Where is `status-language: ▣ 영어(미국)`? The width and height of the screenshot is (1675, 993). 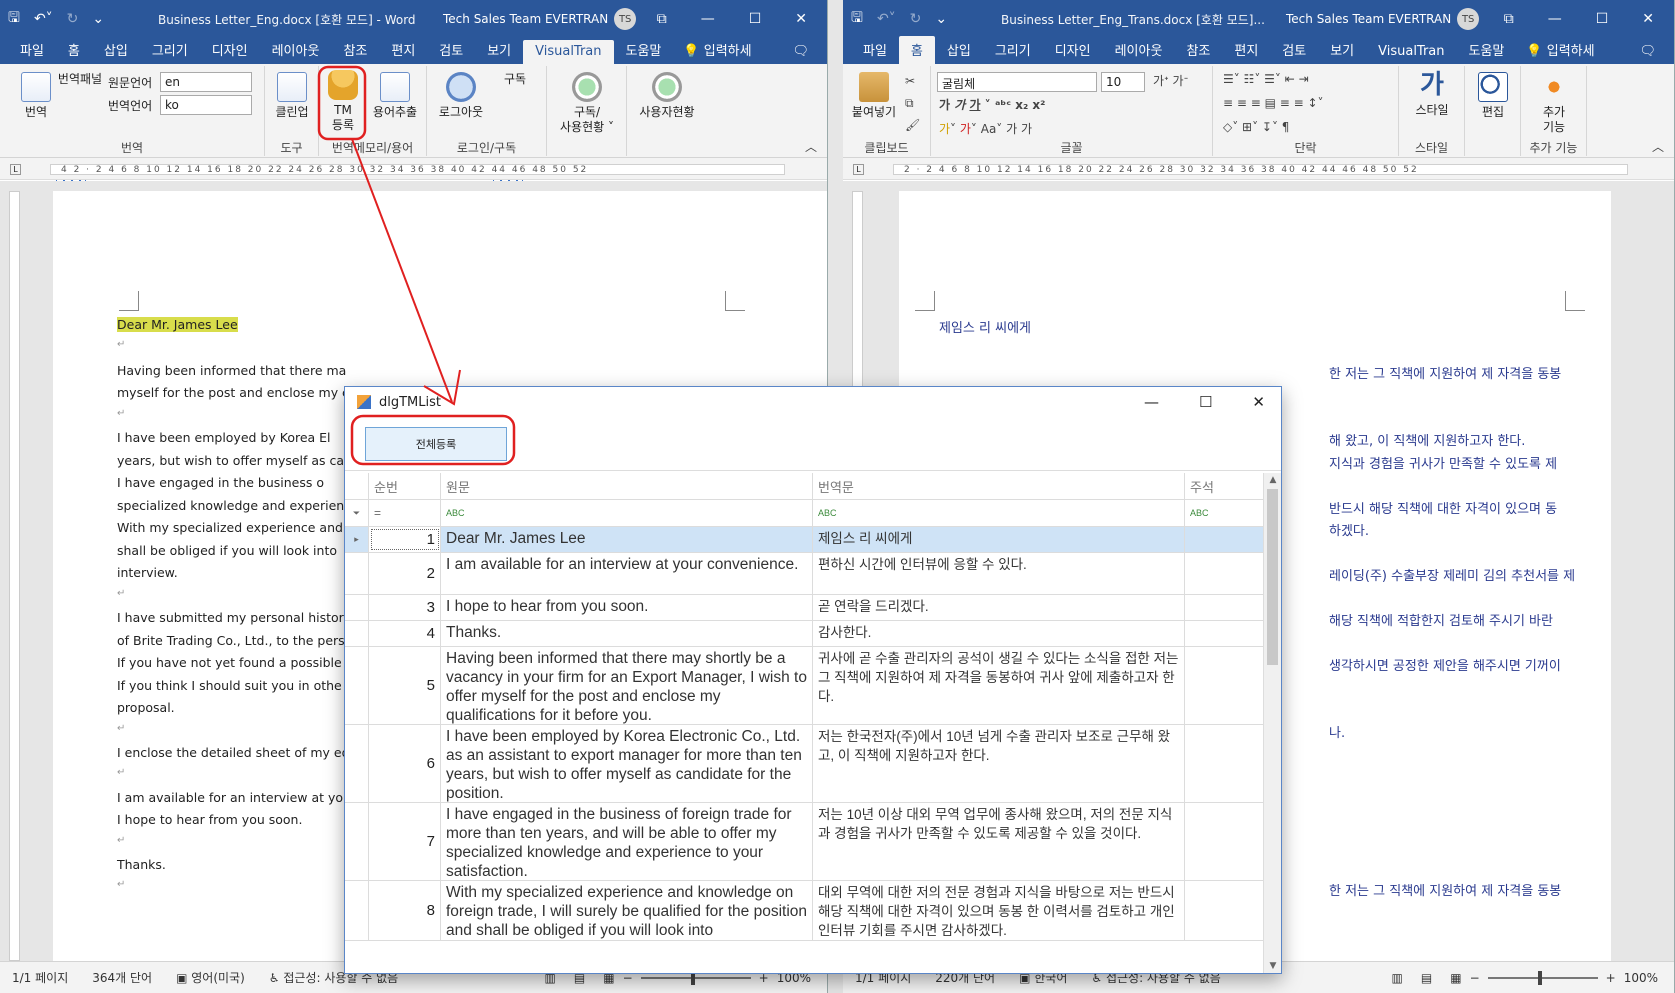 status-language: ▣ 영어(미국) is located at coordinates (210, 977).